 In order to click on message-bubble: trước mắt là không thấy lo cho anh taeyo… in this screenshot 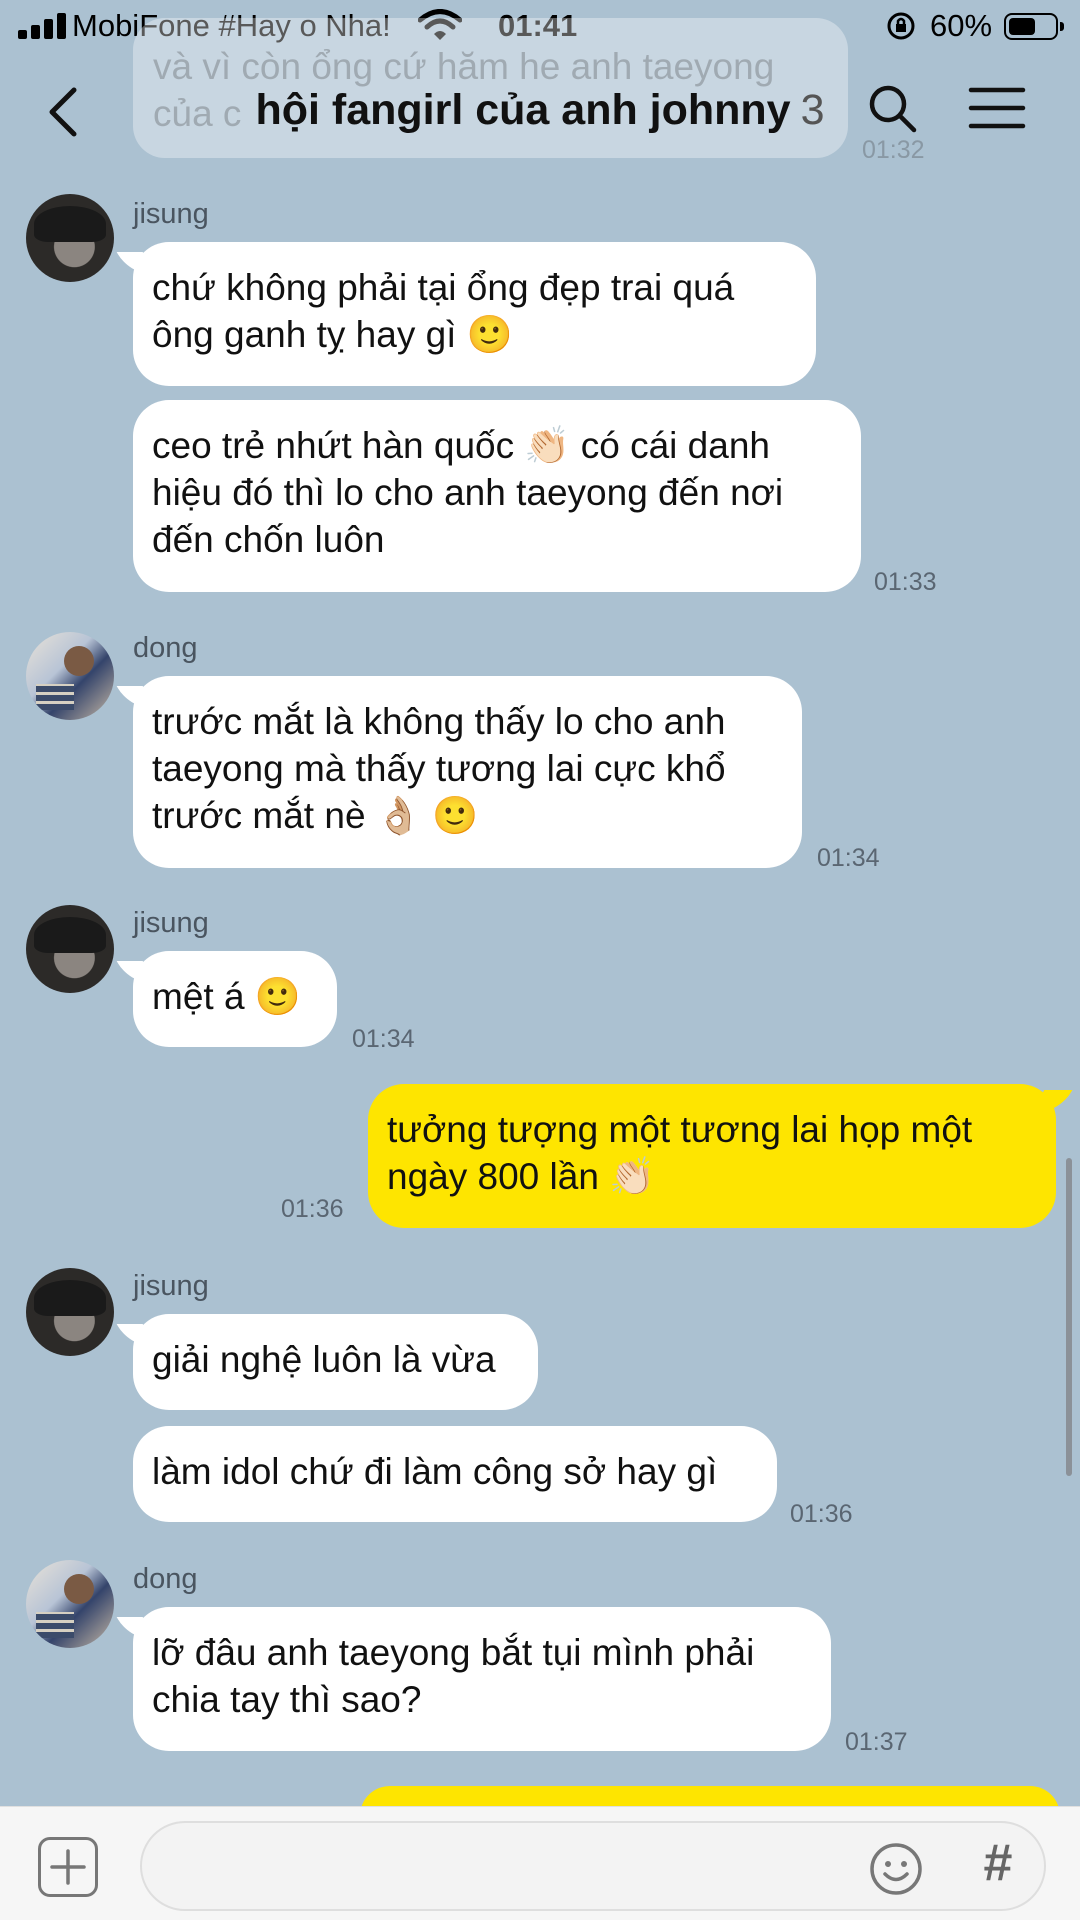, I will do `click(467, 772)`.